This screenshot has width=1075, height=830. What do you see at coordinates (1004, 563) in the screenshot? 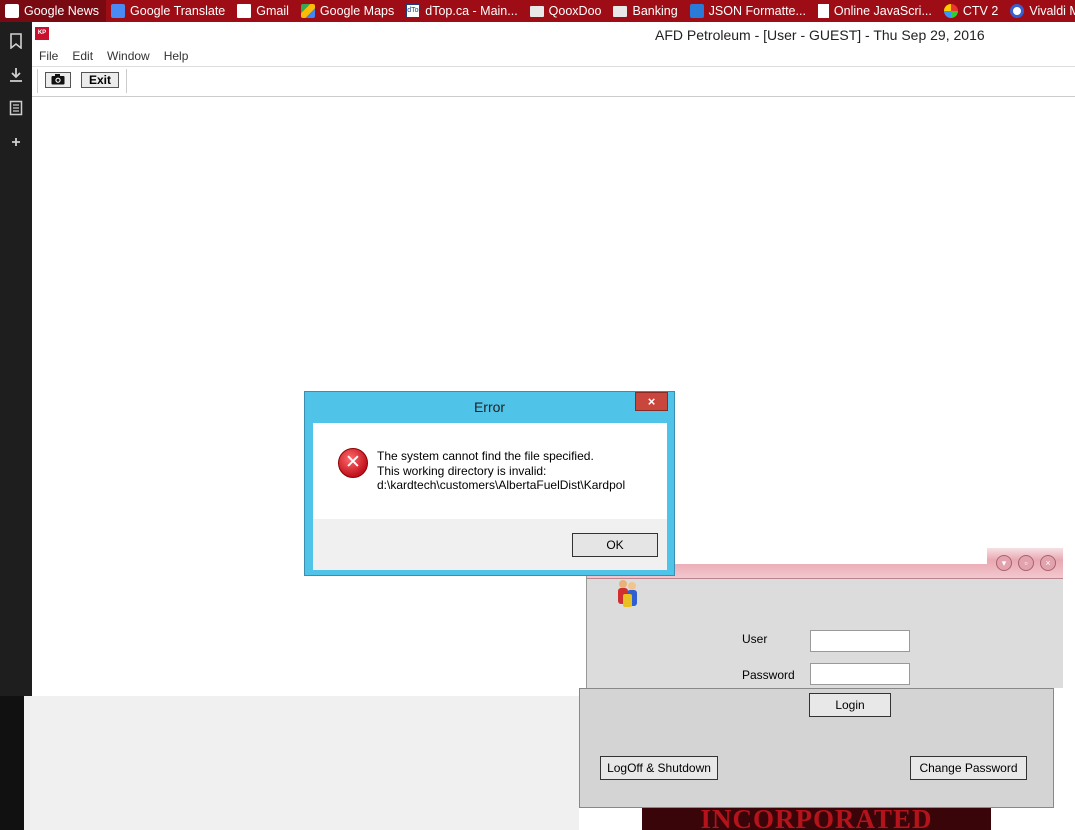
I see `minimize-icon: ▾` at bounding box center [1004, 563].